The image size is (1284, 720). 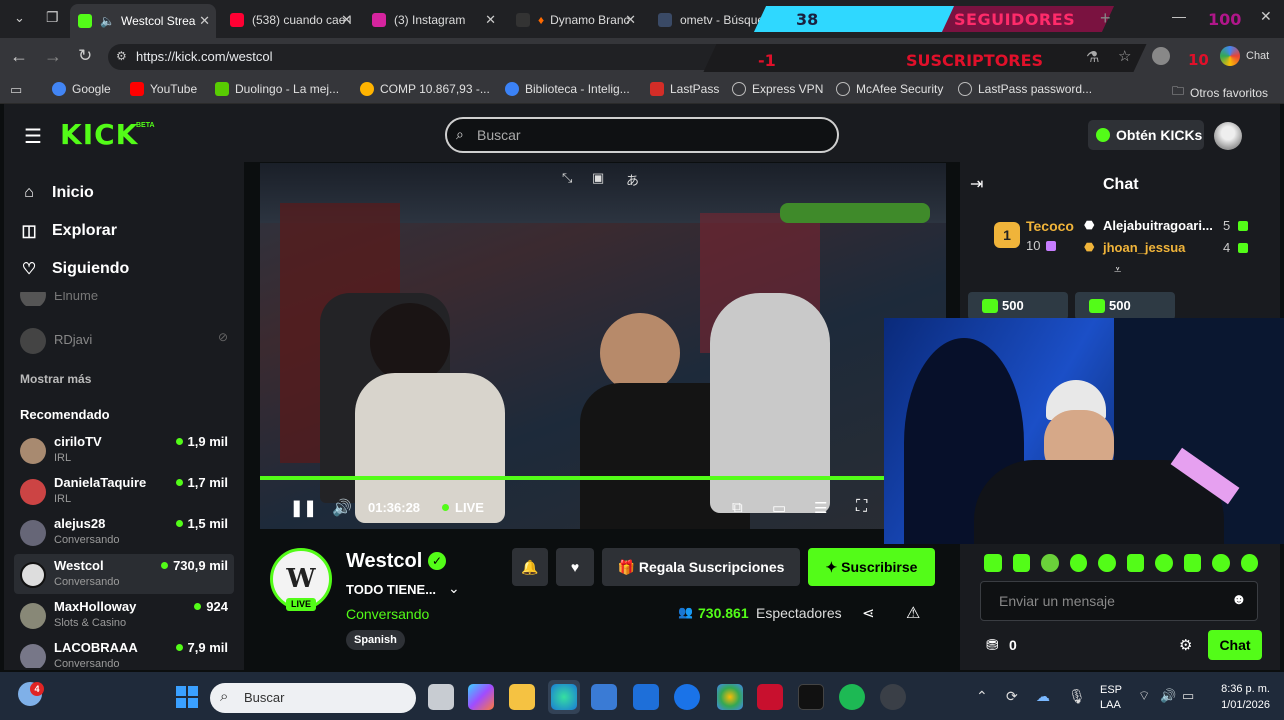 I want to click on chat-settings-icon: ⚙, so click(x=1185, y=645).